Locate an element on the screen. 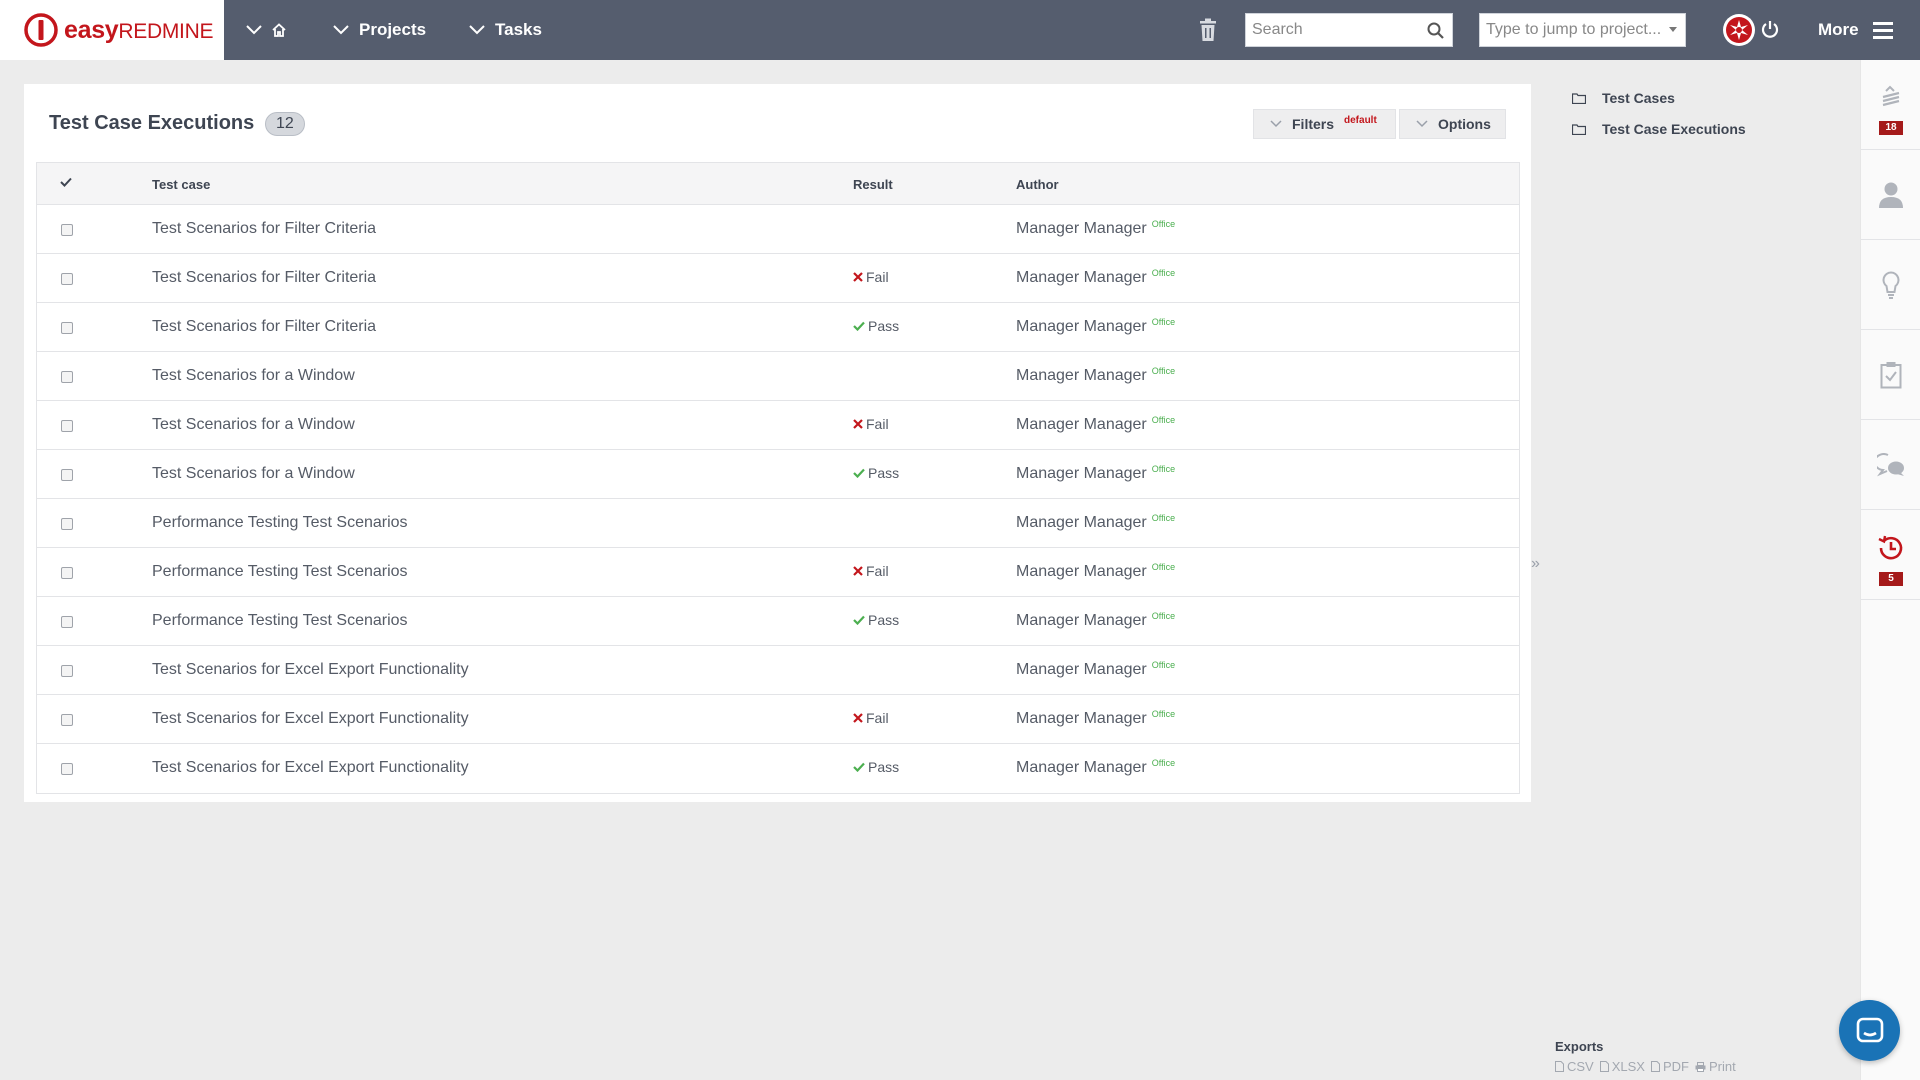 This screenshot has height=1080, width=1920. search-input is located at coordinates (1334, 30).